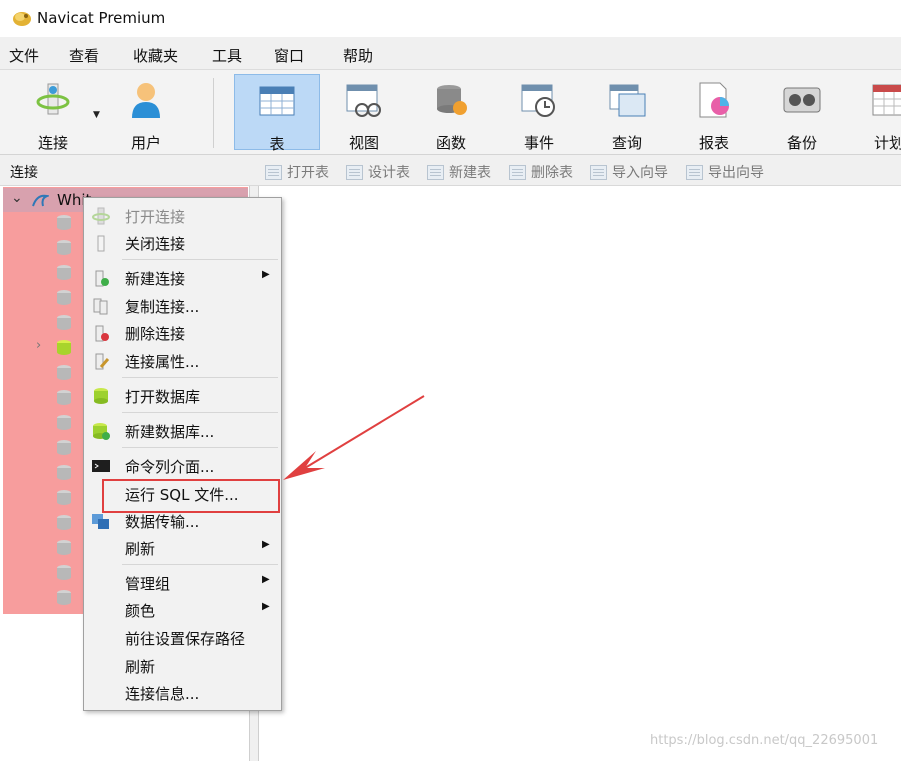 This screenshot has height=761, width=901. I want to click on collapse-chevron-icon: ⌄, so click(17, 198).